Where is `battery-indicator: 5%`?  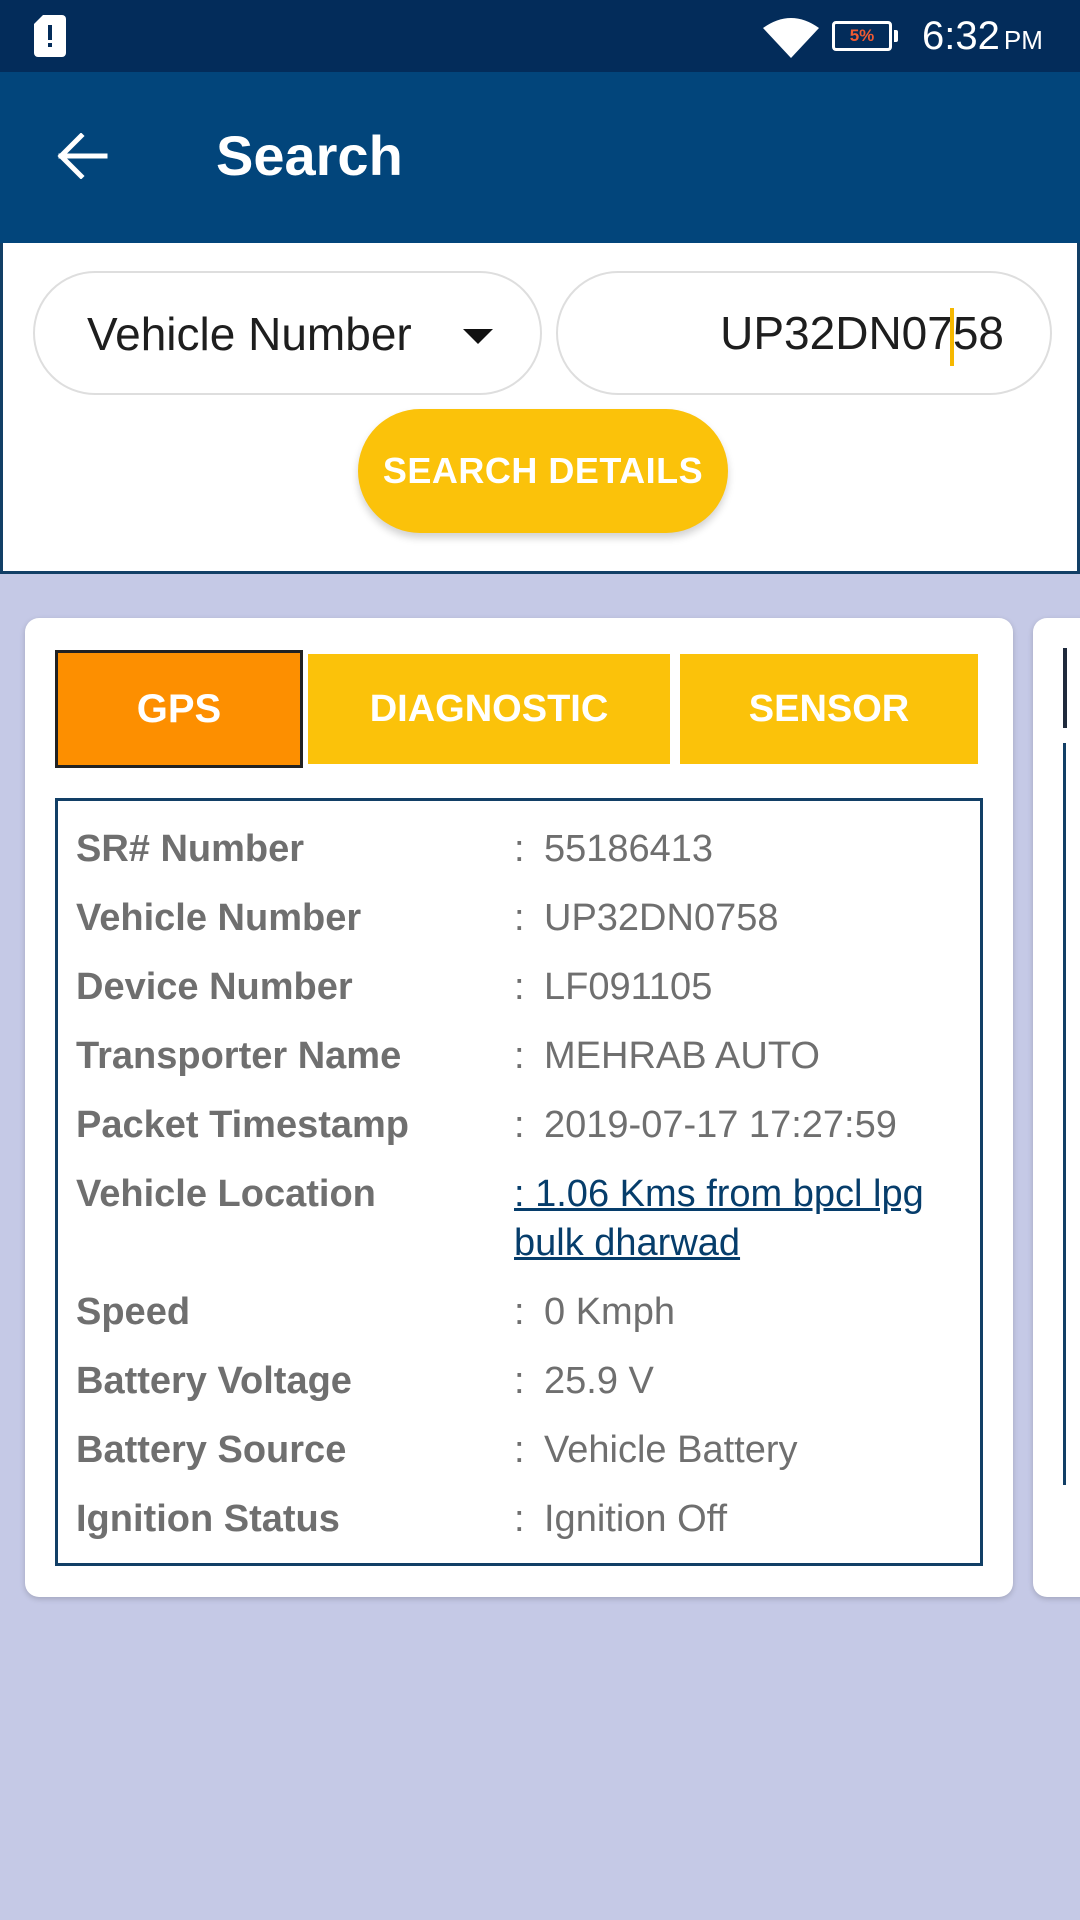 battery-indicator: 5% is located at coordinates (865, 36).